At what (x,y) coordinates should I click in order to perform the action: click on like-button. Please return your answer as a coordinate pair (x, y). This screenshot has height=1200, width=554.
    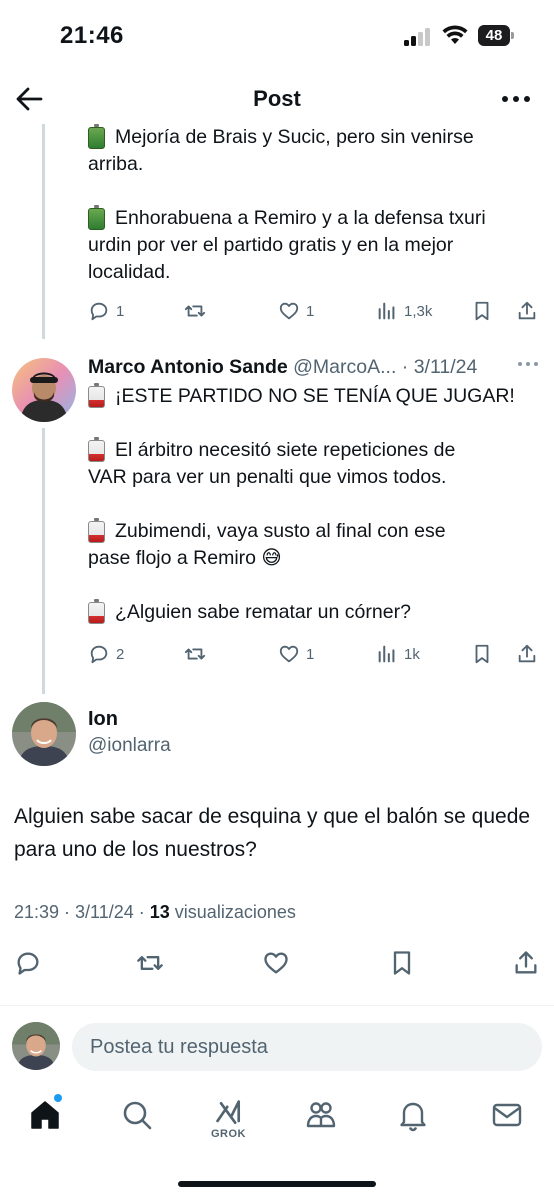
    Looking at the image, I should click on (276, 963).